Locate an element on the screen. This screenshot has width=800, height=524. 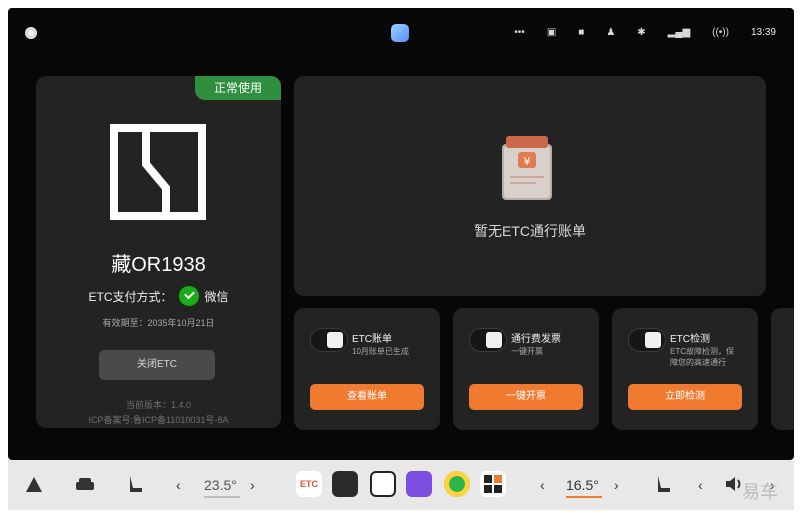
service-title: 通行费发票 is located at coordinates (536, 339).